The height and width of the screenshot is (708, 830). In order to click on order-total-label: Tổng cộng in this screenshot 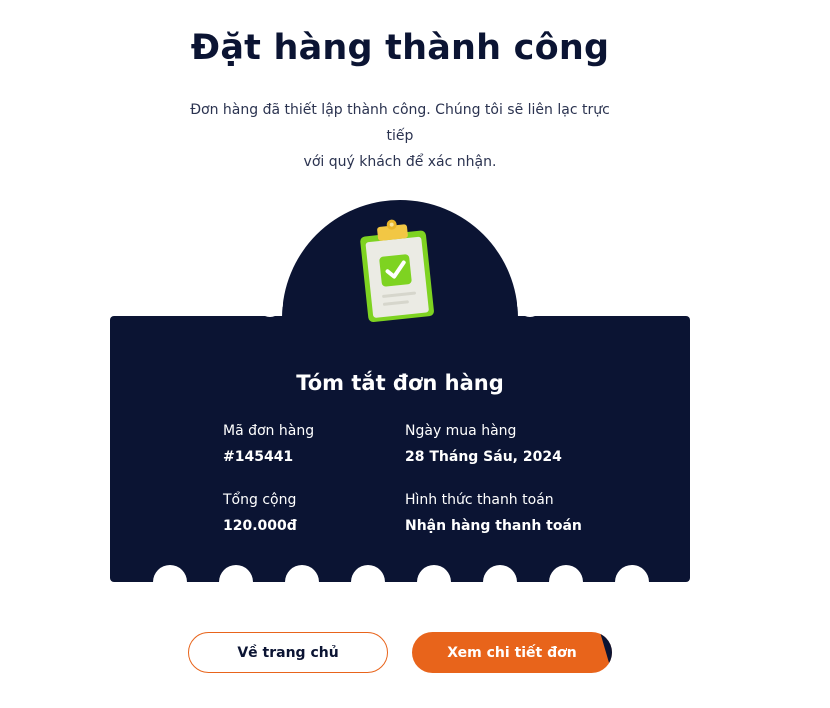, I will do `click(260, 500)`.